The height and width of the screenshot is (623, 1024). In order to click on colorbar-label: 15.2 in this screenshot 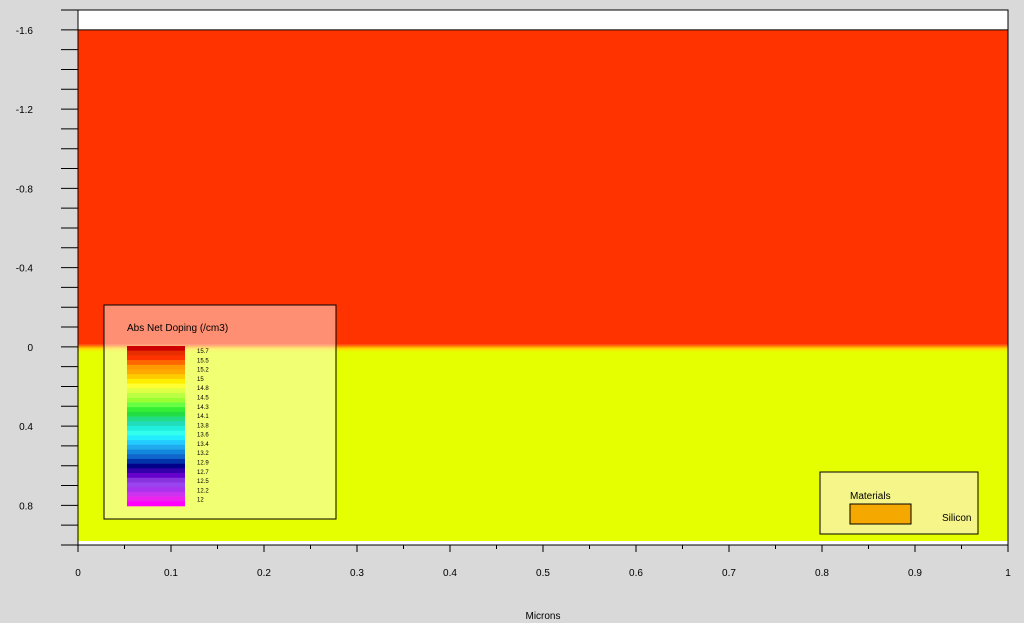, I will do `click(203, 371)`.